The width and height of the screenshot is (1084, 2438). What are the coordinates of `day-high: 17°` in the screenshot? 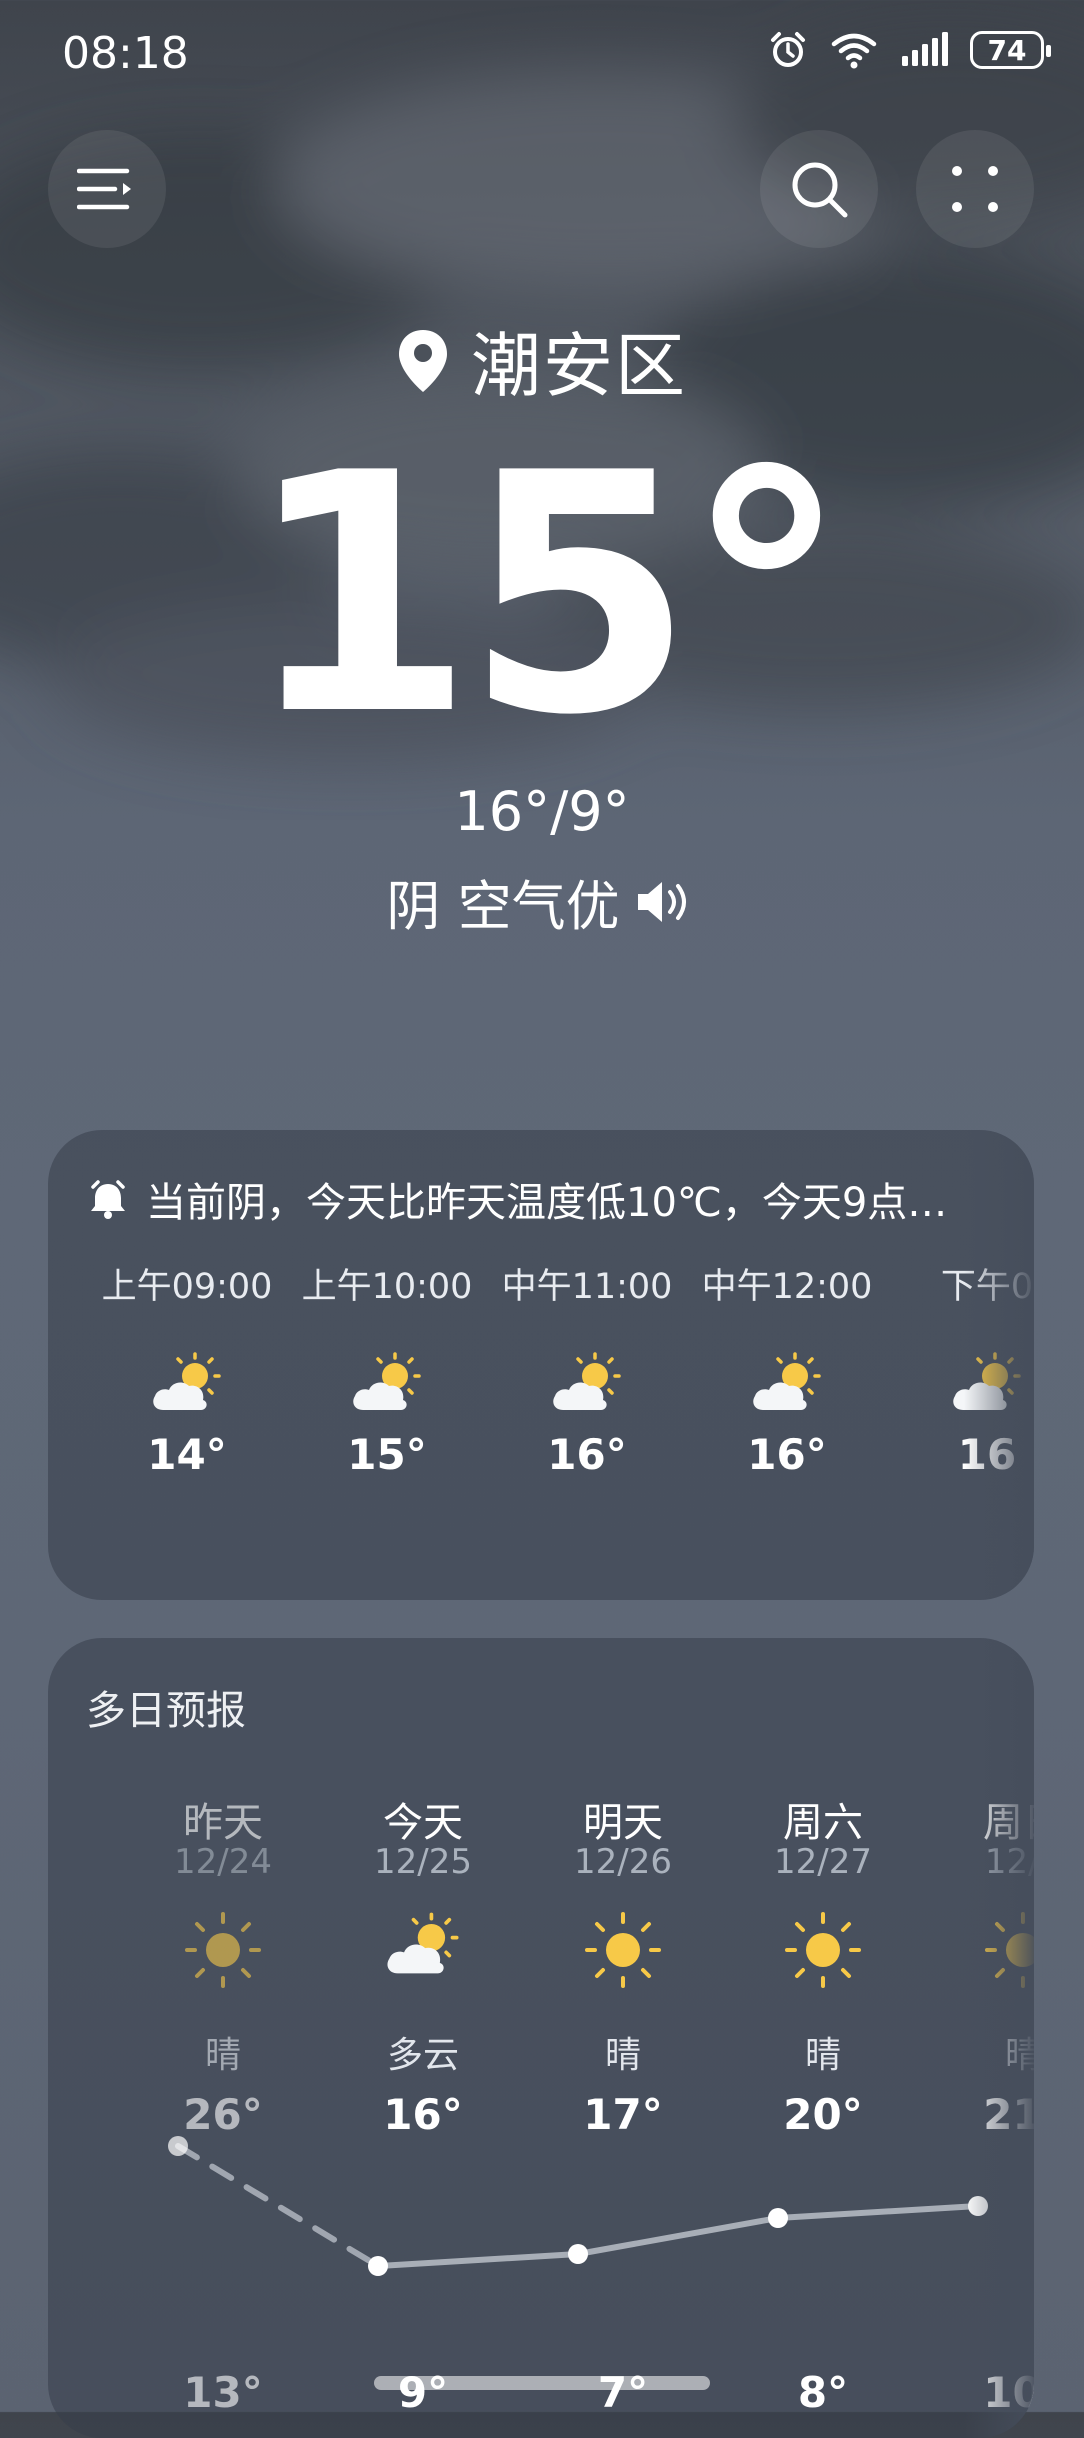 It's located at (623, 2114).